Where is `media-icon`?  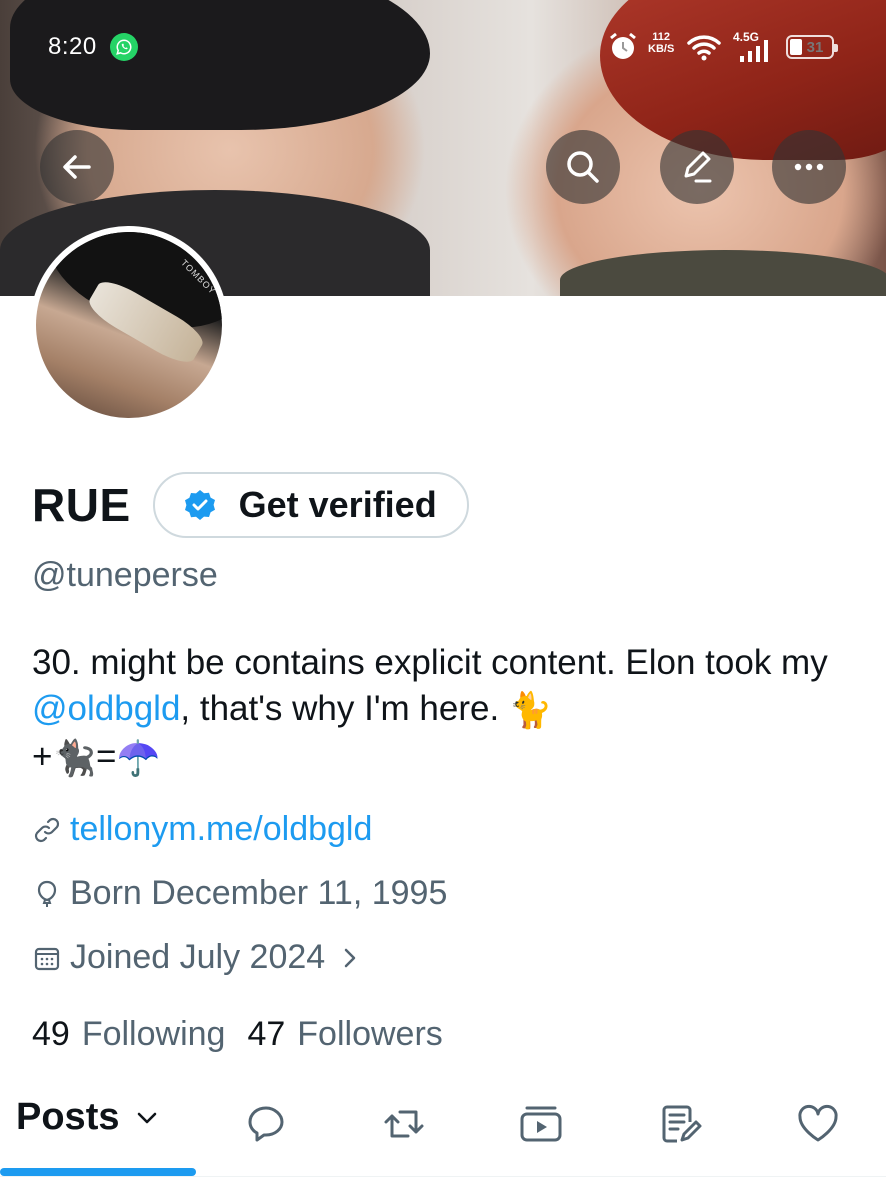
media-icon is located at coordinates (541, 1124).